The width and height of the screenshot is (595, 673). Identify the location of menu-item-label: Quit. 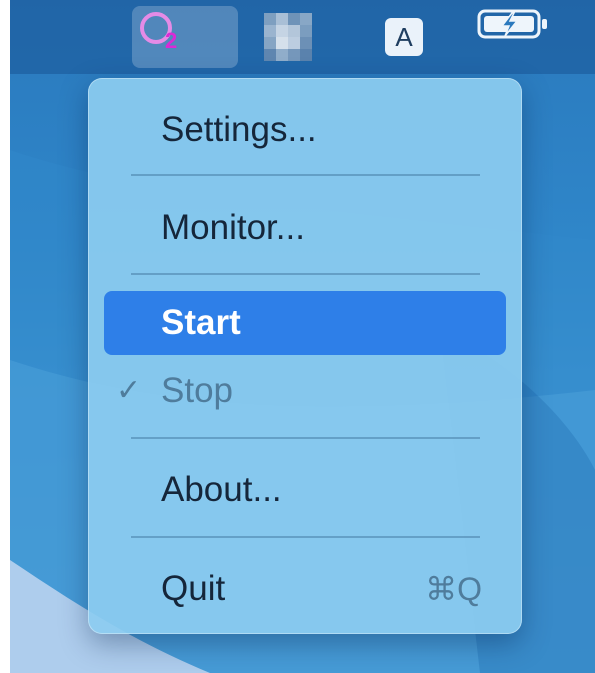
(193, 588).